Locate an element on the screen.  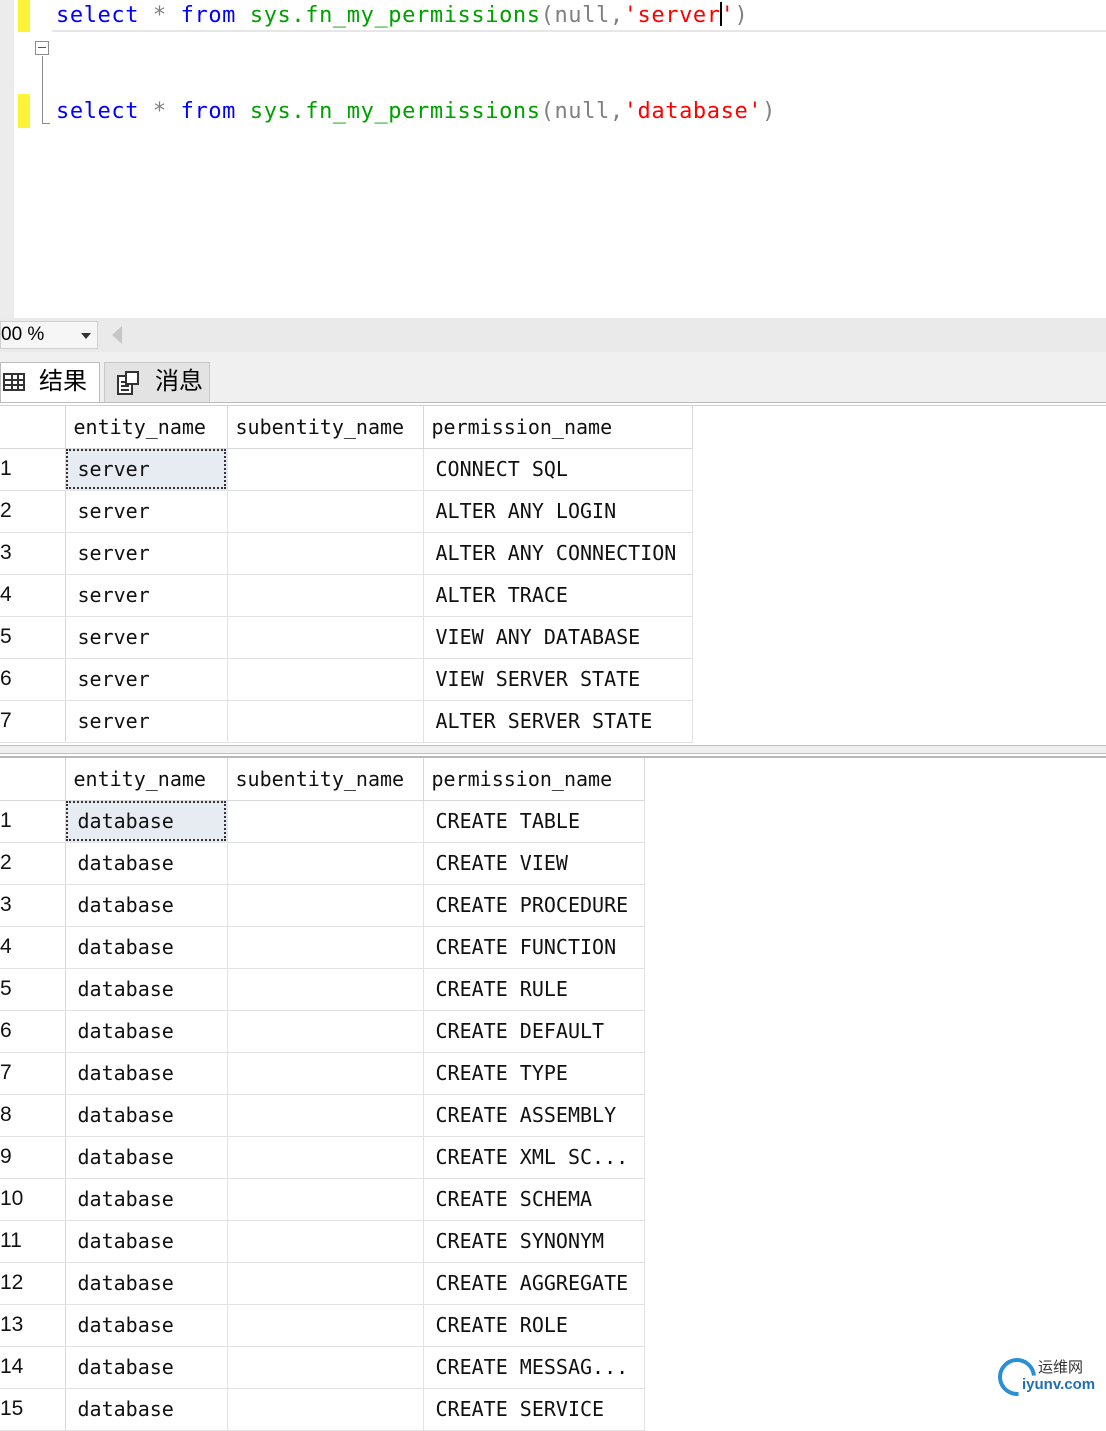
table-row: 1 database CREATE TABLE is located at coordinates (322, 821).